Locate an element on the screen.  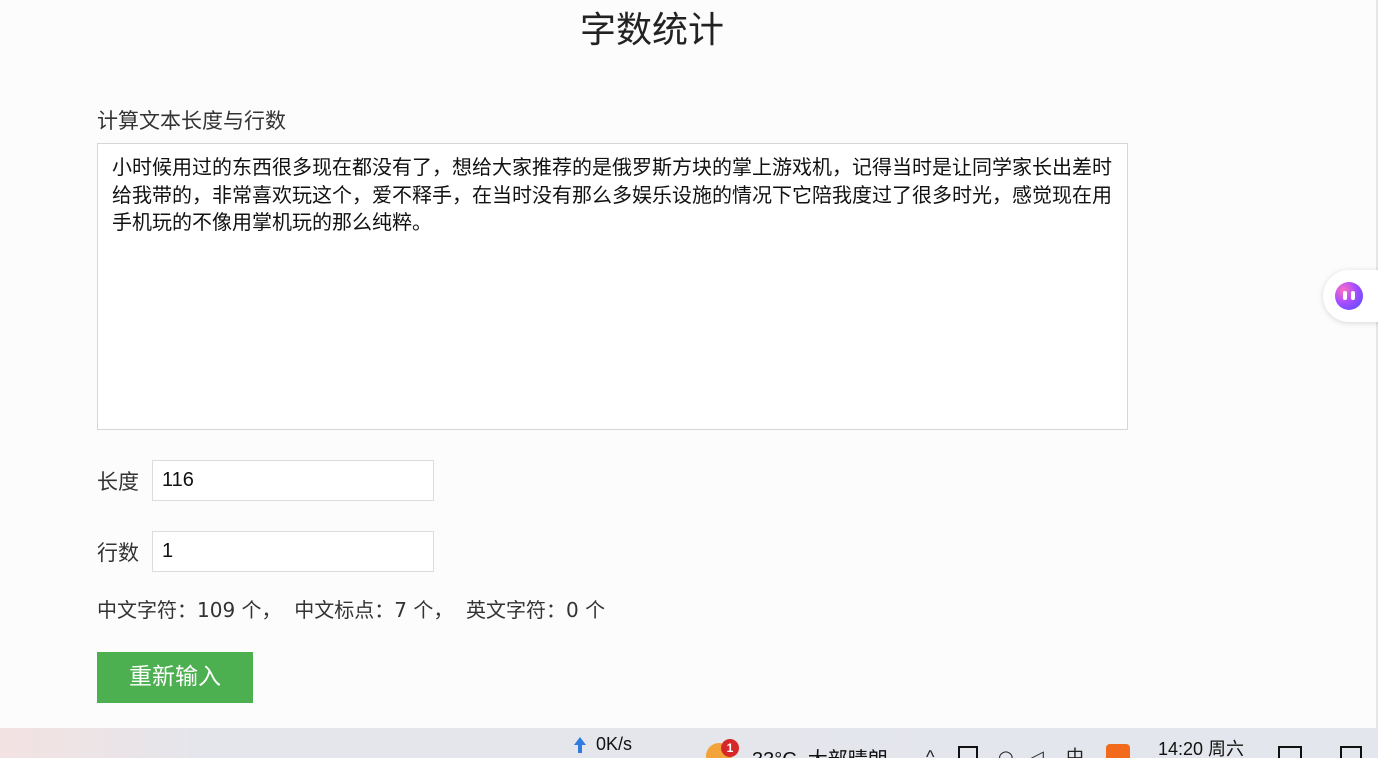
stats-summary: 中文字符：109 个， 中文标点：7 个， 英文字符：0 个 is located at coordinates (351, 610).